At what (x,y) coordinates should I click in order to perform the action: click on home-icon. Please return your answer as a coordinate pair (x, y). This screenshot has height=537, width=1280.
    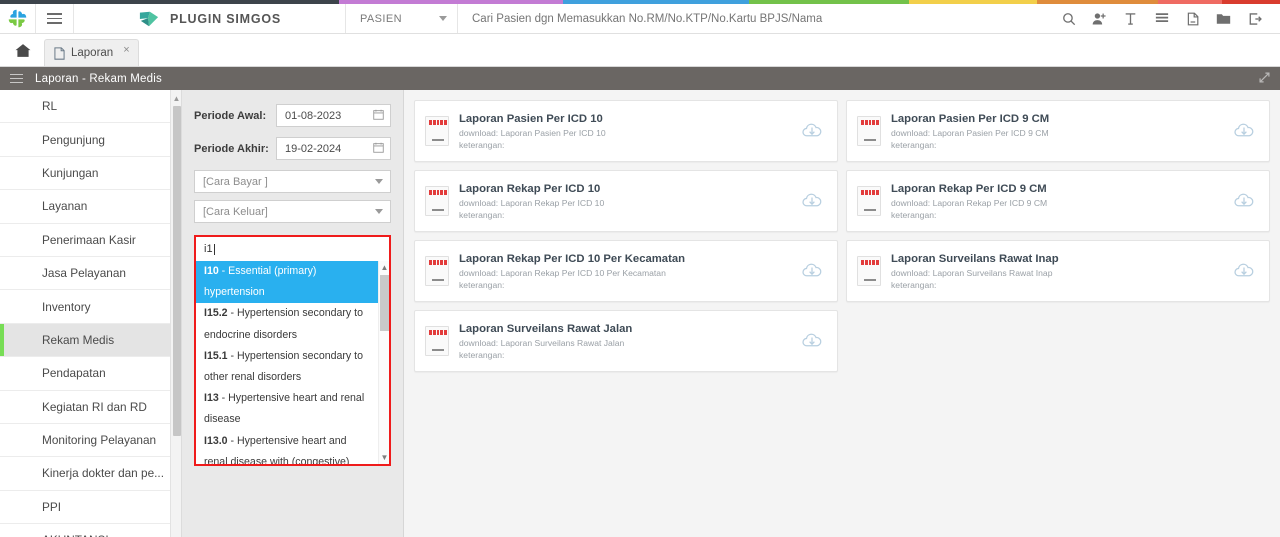
    Looking at the image, I should click on (23, 50).